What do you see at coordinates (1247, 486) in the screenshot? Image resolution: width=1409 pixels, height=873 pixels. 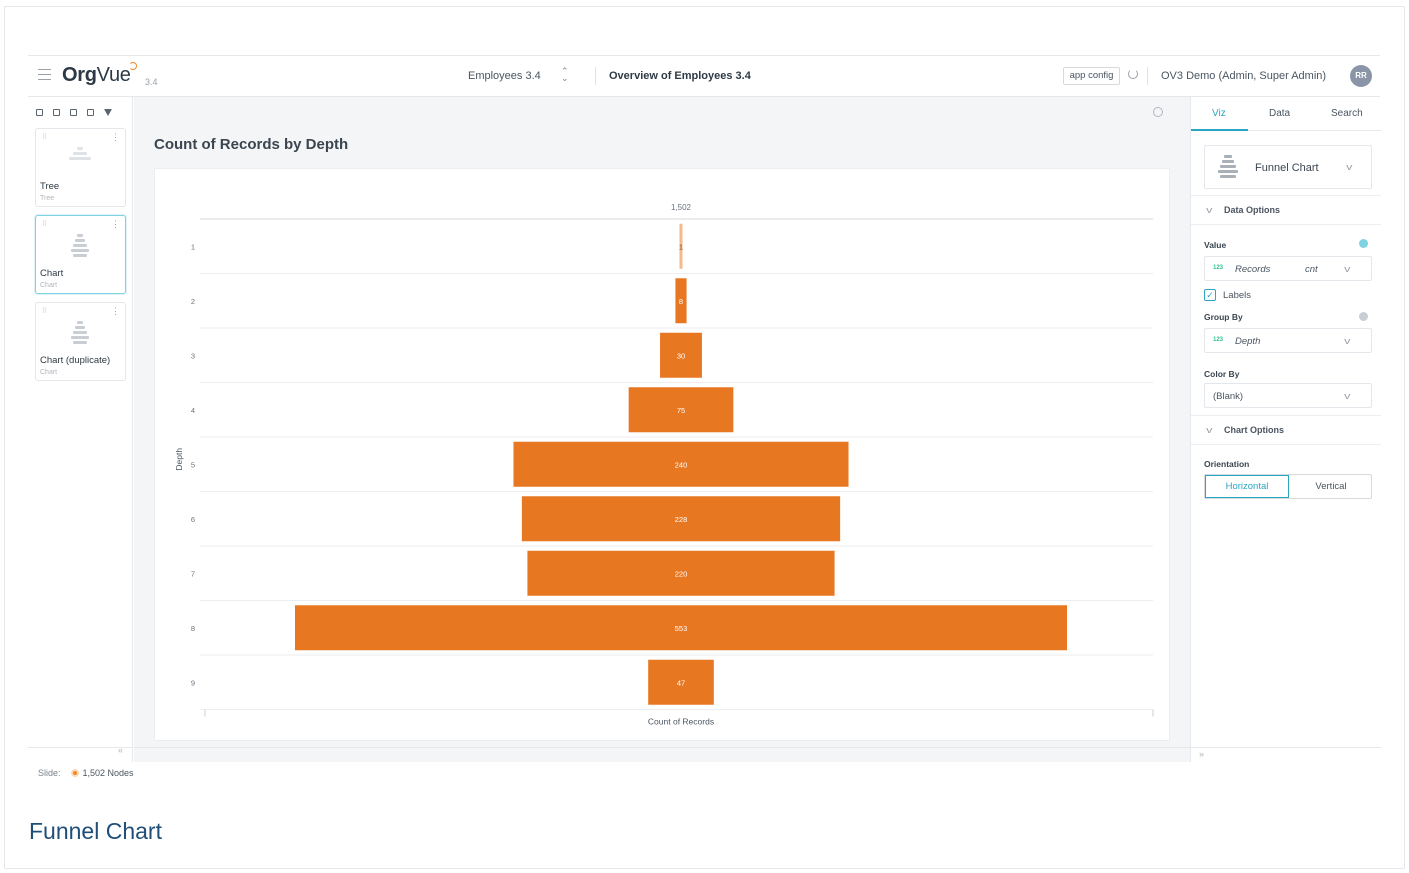 I see `orientation-horizontal-button: Horizontal` at bounding box center [1247, 486].